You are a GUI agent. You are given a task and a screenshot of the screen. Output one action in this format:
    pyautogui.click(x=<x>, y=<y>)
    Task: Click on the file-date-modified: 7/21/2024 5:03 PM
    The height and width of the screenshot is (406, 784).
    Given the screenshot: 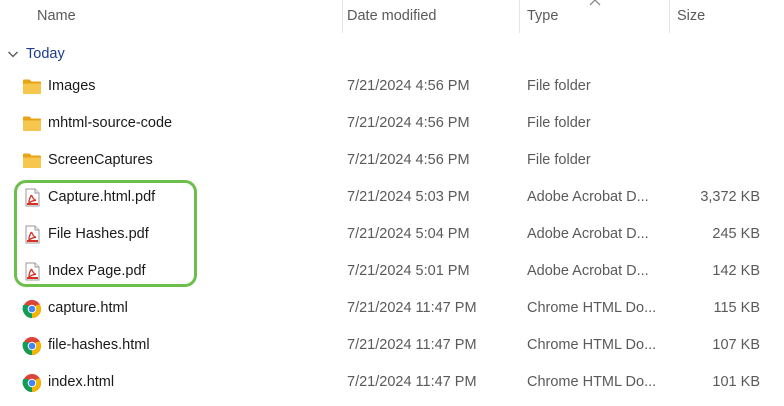 What is the action you would take?
    pyautogui.click(x=408, y=197)
    